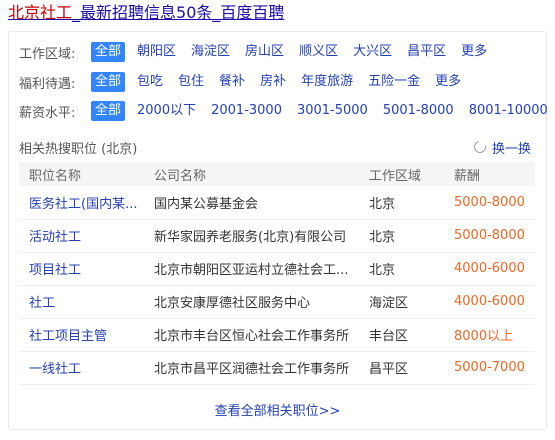 The image size is (555, 440). What do you see at coordinates (150, 82) in the screenshot?
I see `filter-benefits-meals: 包吃` at bounding box center [150, 82].